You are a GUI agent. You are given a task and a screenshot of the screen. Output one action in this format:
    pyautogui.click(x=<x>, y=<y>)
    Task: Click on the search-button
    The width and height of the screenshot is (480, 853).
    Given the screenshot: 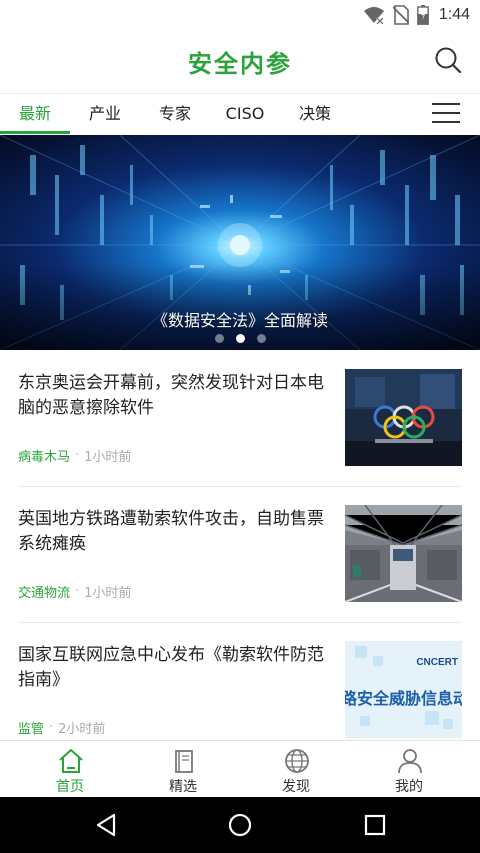 What is the action you would take?
    pyautogui.click(x=448, y=60)
    